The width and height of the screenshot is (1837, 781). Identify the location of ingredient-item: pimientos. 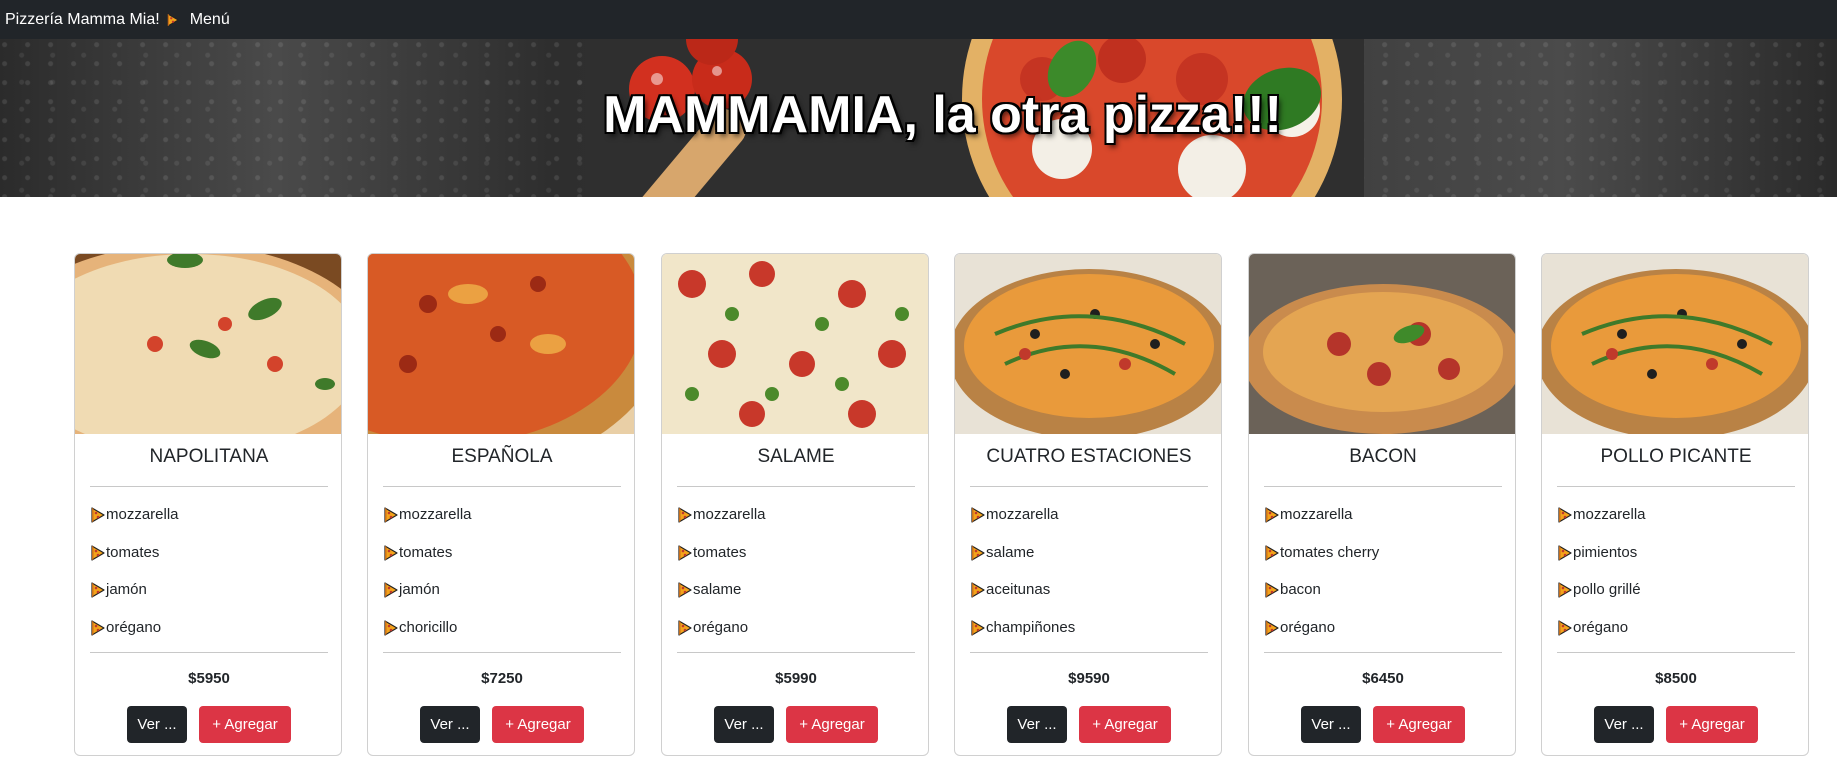
(1597, 552).